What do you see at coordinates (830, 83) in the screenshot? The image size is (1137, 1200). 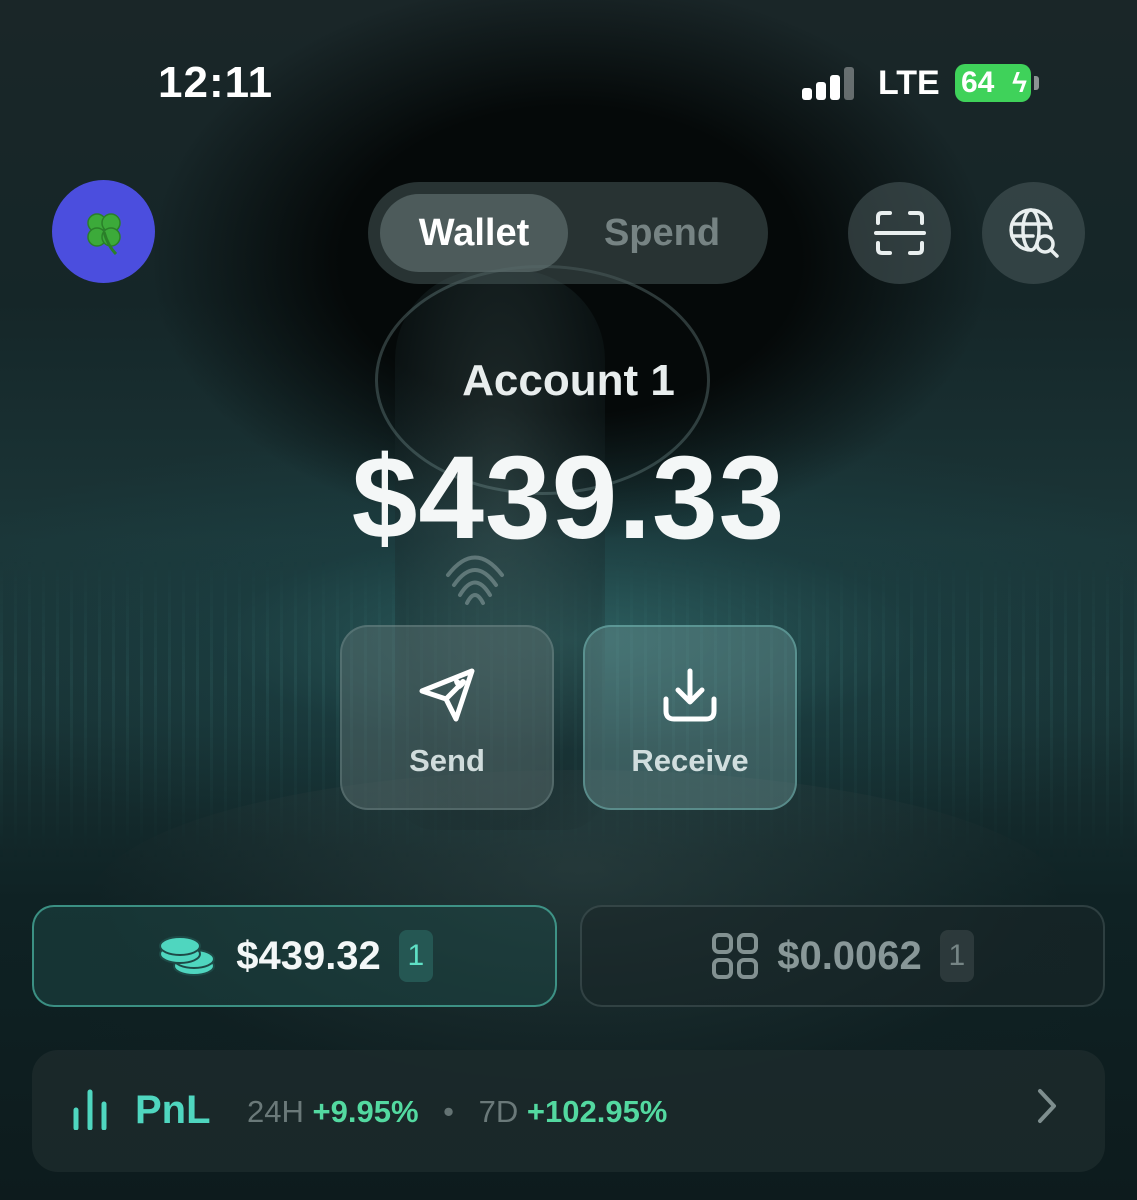 I see `signal-strength-icon` at bounding box center [830, 83].